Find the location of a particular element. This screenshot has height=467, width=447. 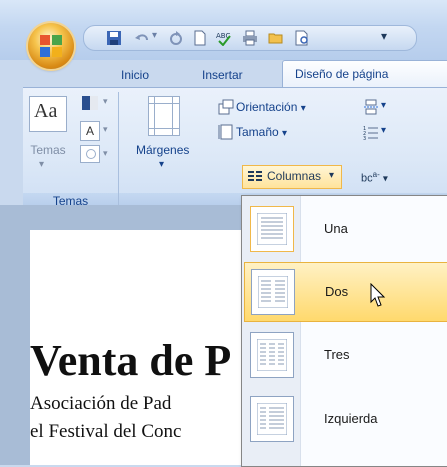

themes-button: Aa is located at coordinates (48, 114).